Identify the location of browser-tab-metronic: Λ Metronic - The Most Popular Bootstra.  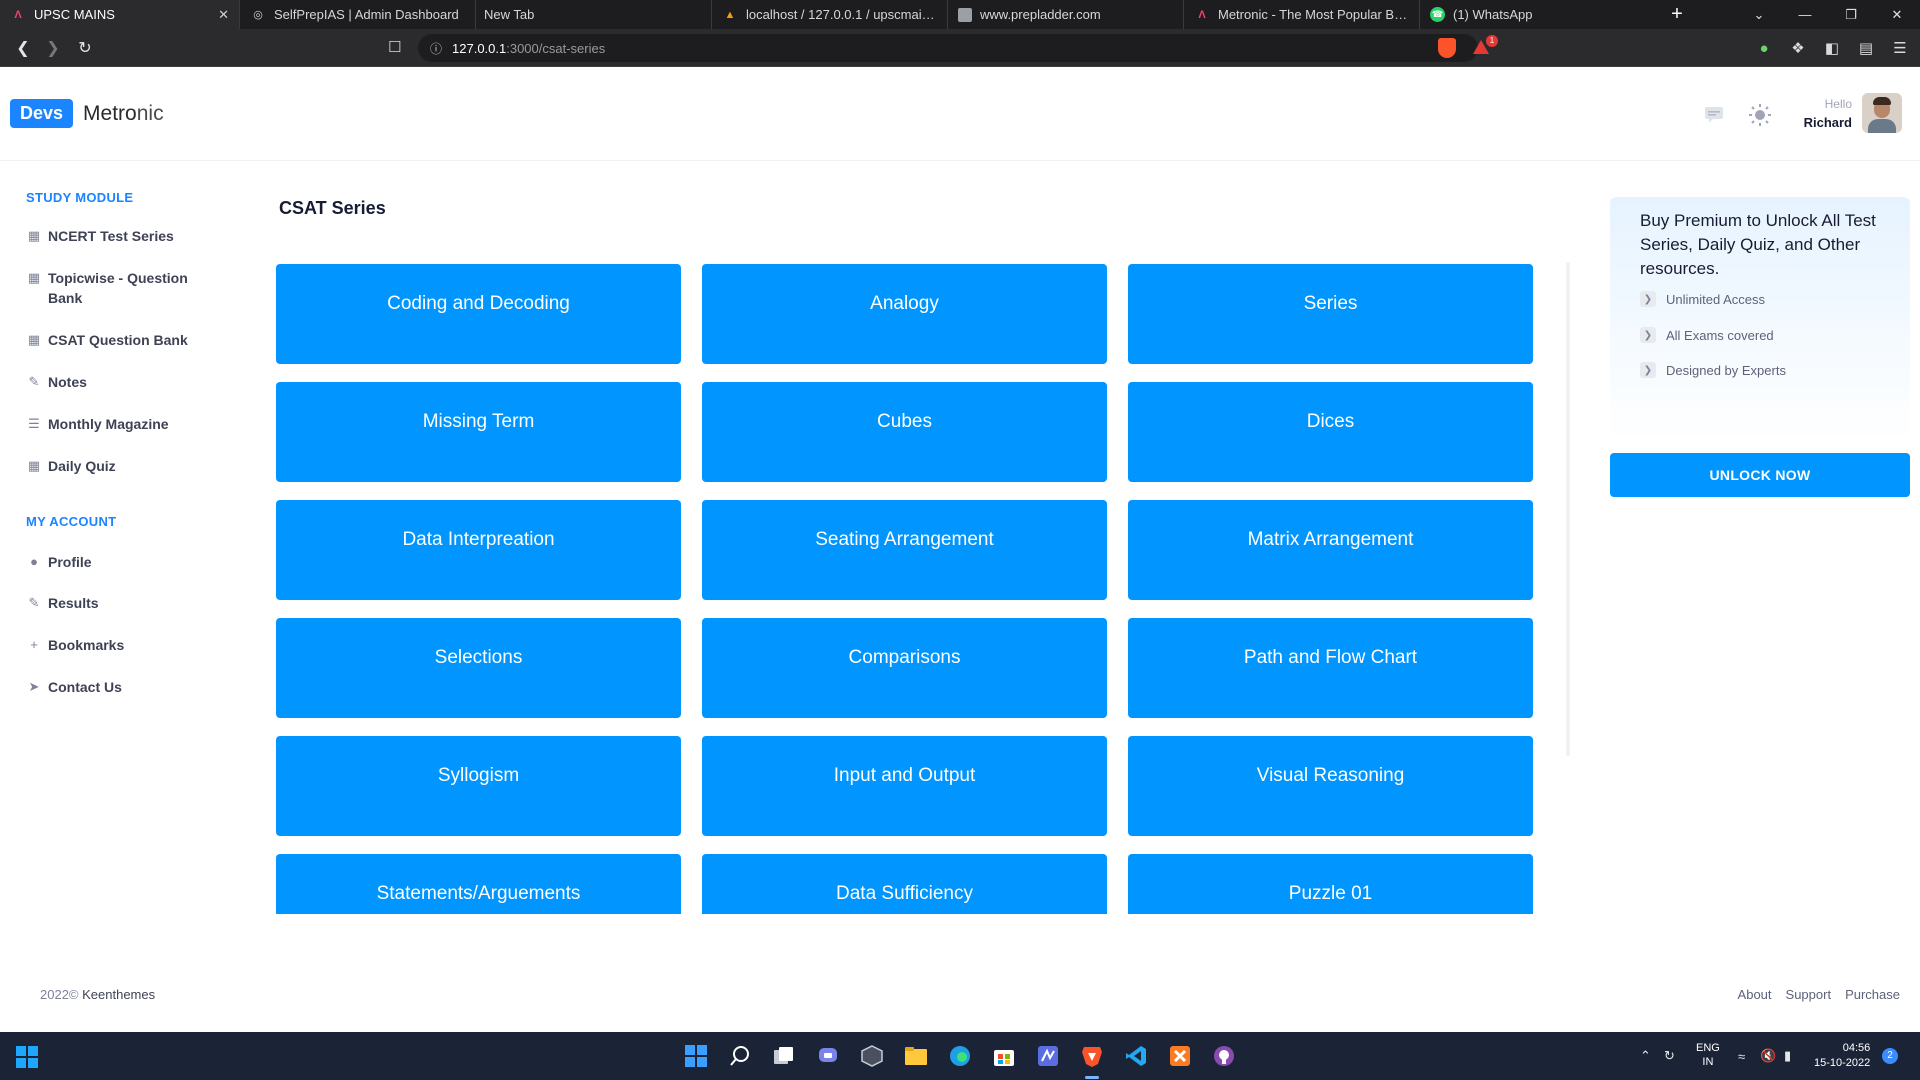
(1302, 14).